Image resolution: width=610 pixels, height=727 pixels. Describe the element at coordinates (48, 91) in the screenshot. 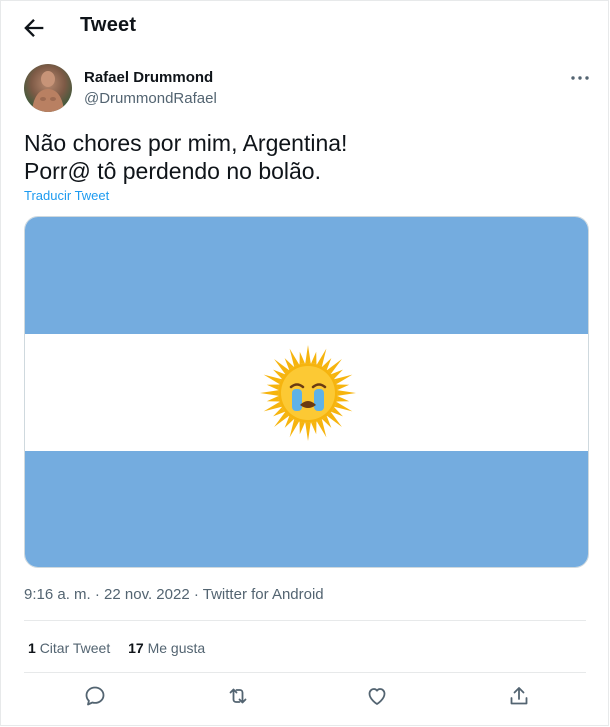

I see `avatar-image` at that location.